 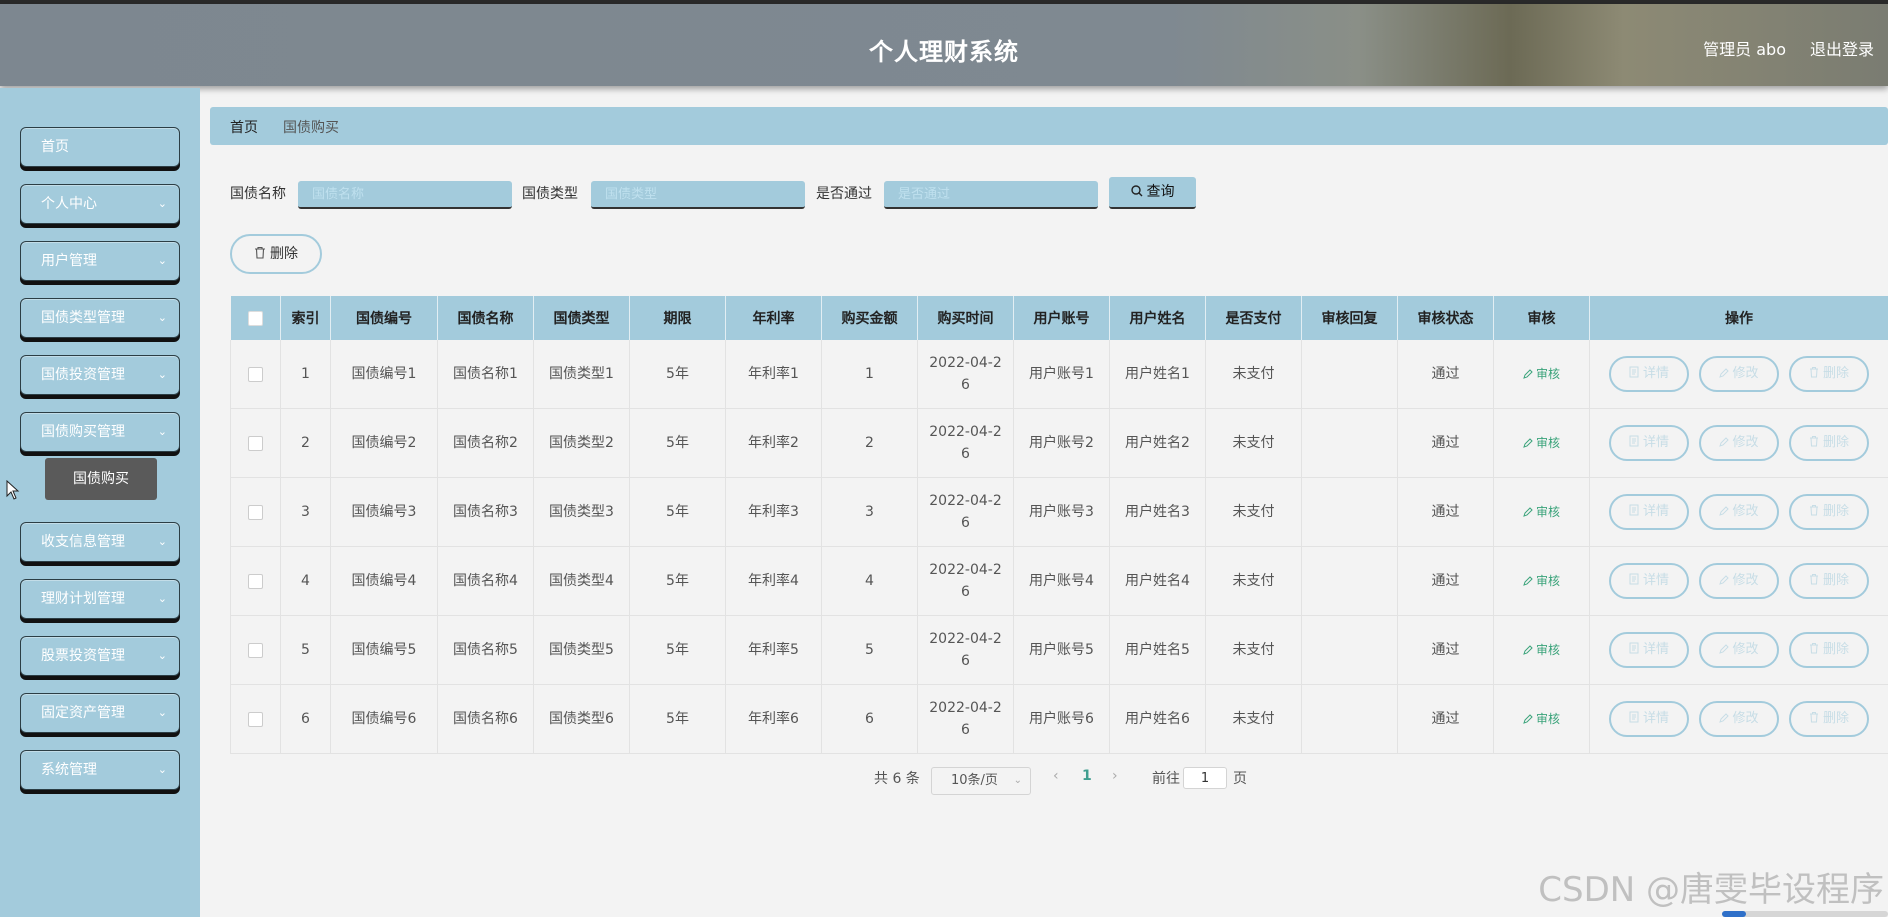 I want to click on select-all-cell, so click(x=255, y=318).